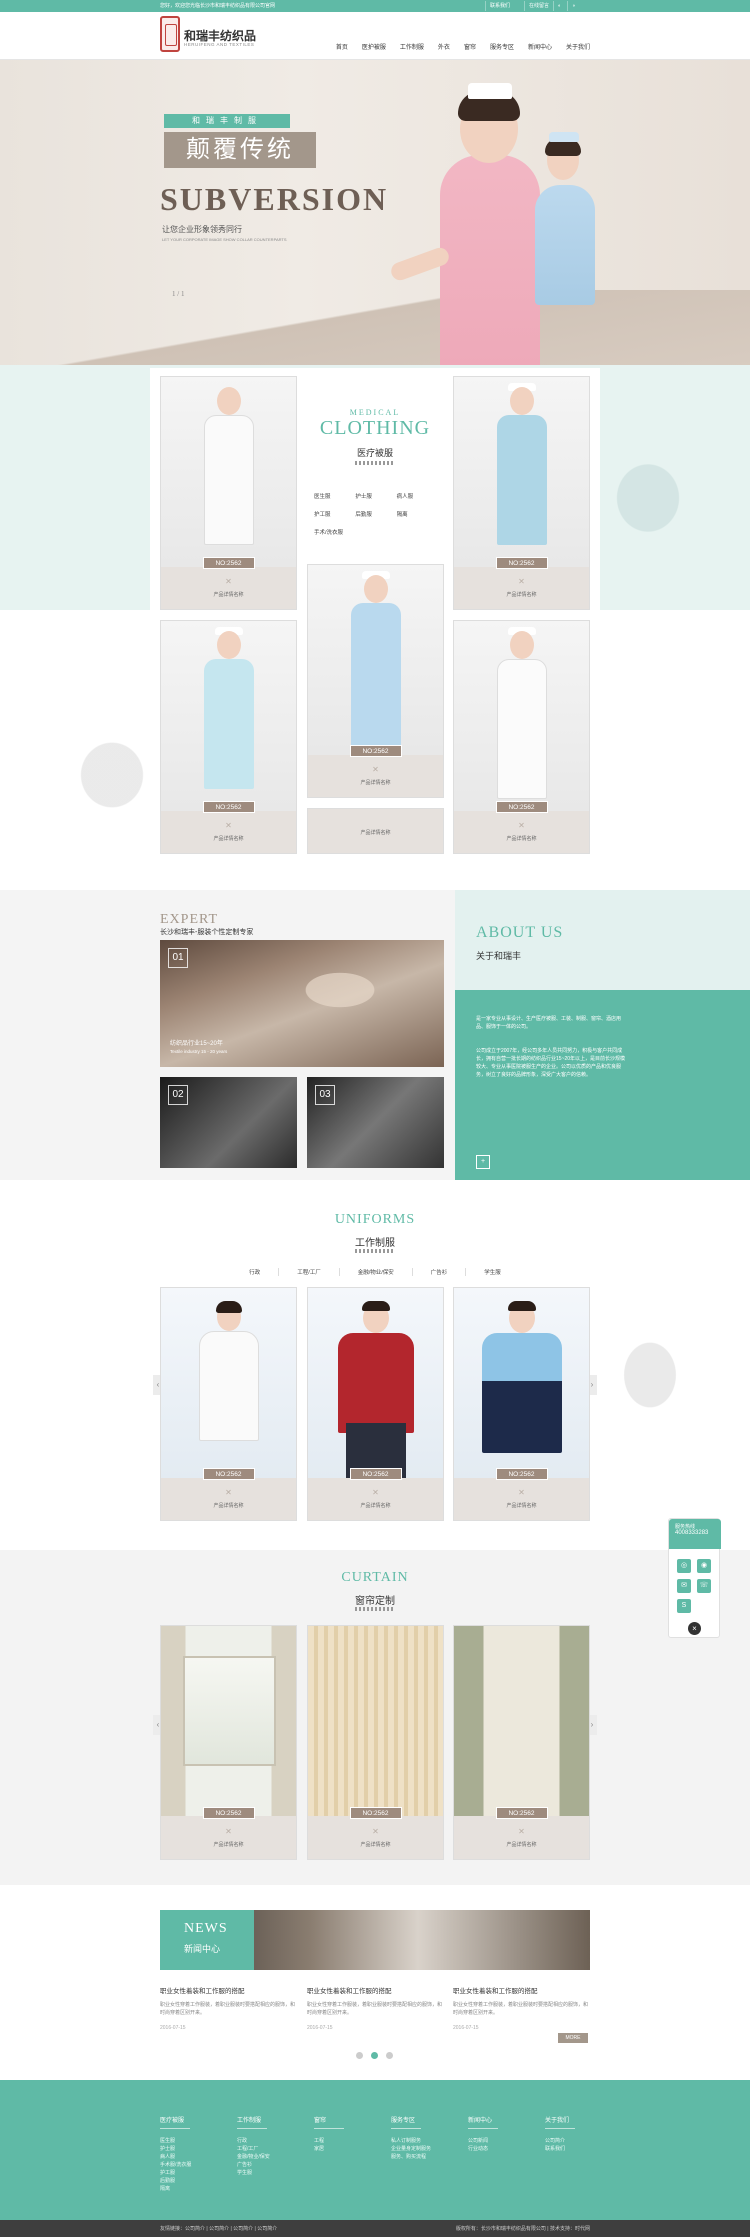  What do you see at coordinates (178, 294) in the screenshot?
I see `banner-pagination: 1 / 1` at bounding box center [178, 294].